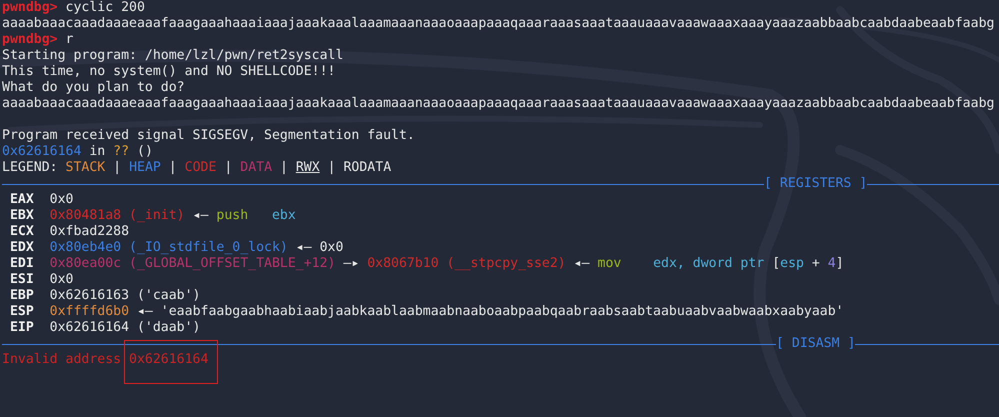  Describe the element at coordinates (41, 200) in the screenshot. I see `terminal-line: EAX 0x0` at that location.